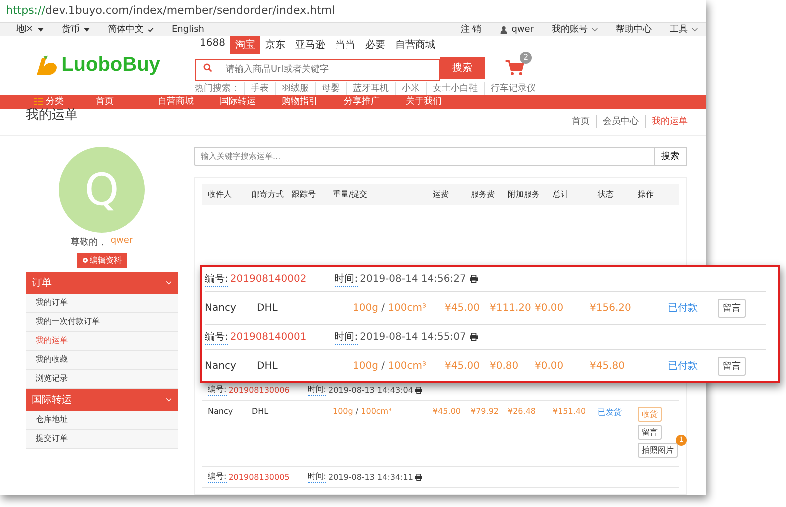  I want to click on column-header: 跟踪号, so click(304, 194).